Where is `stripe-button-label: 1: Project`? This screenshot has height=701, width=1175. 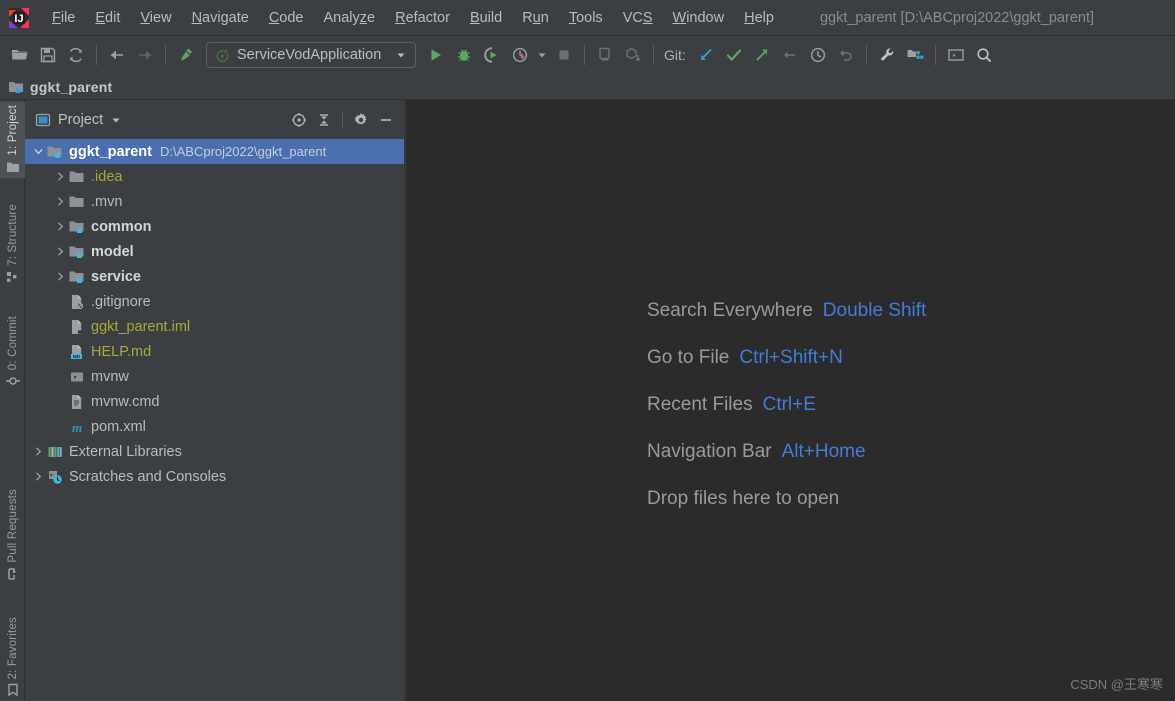
stripe-button-label: 1: Project is located at coordinates (12, 130).